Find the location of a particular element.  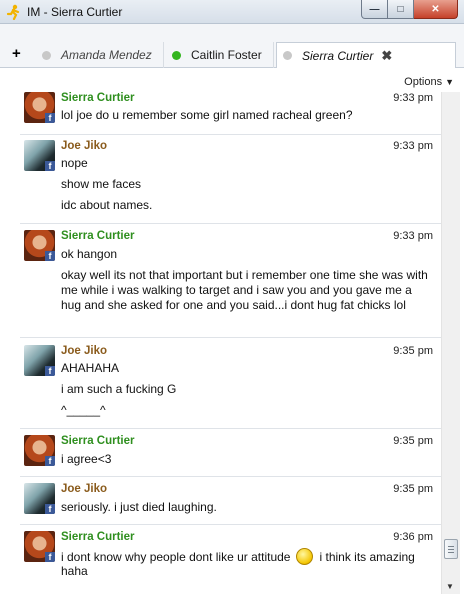

message-text: idc about names. is located at coordinates (107, 205).